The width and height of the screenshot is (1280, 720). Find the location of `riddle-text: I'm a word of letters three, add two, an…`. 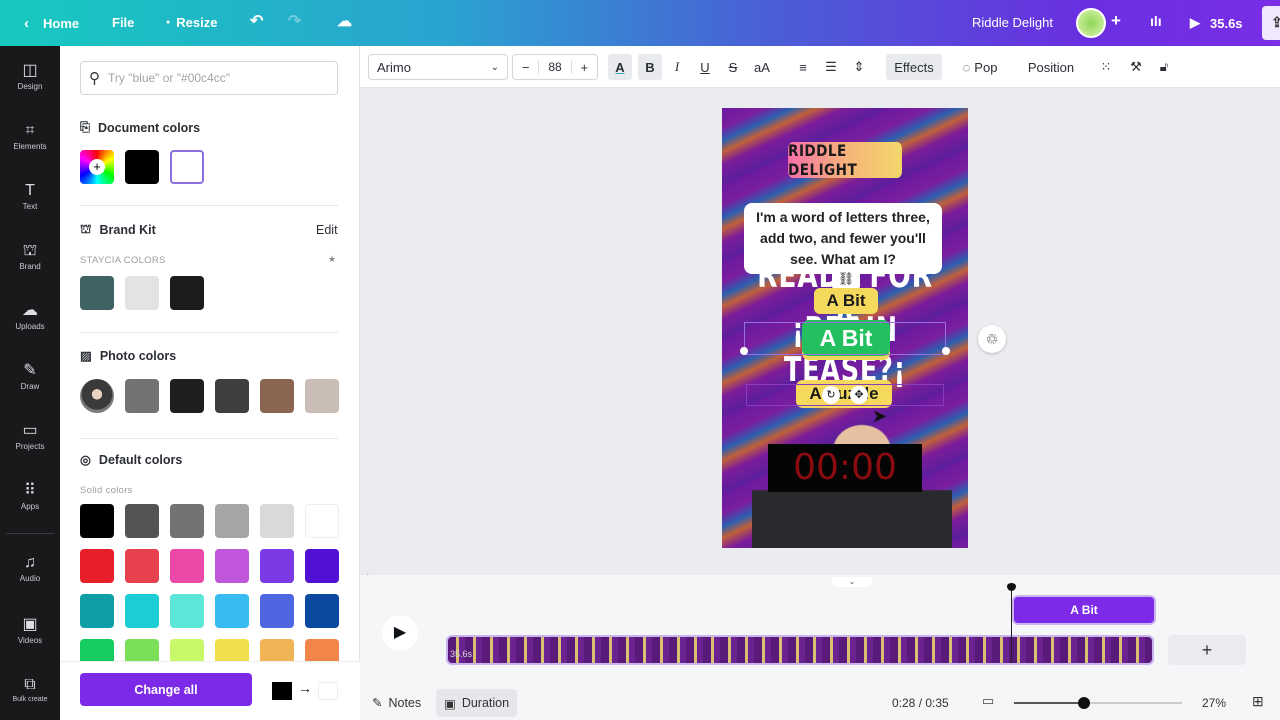

riddle-text: I'm a word of letters three, add two, an… is located at coordinates (843, 238).